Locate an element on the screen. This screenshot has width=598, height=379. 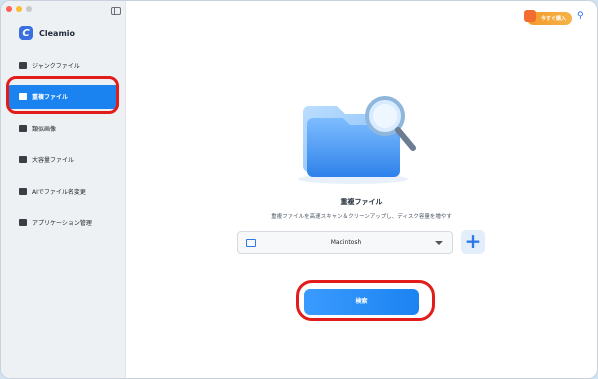
duplicate-folder-illustration is located at coordinates (357, 140).